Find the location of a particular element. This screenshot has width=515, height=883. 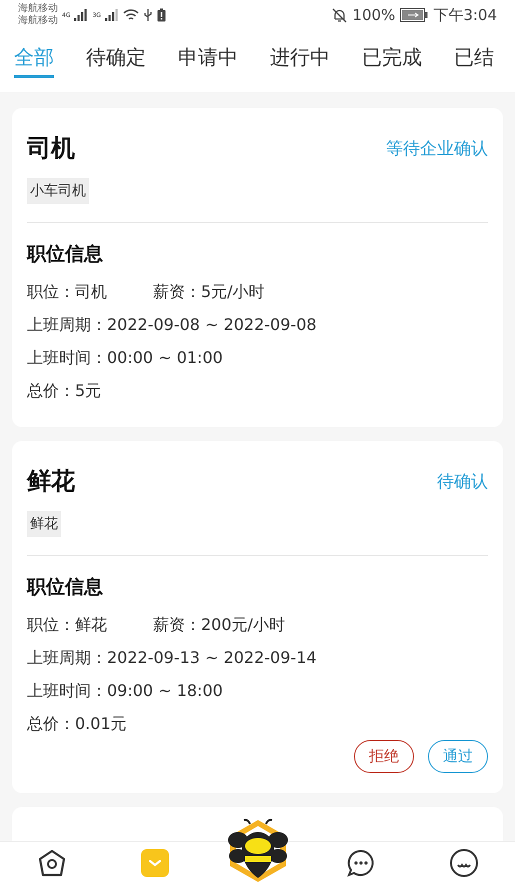

battery-alert-icon is located at coordinates (161, 15).